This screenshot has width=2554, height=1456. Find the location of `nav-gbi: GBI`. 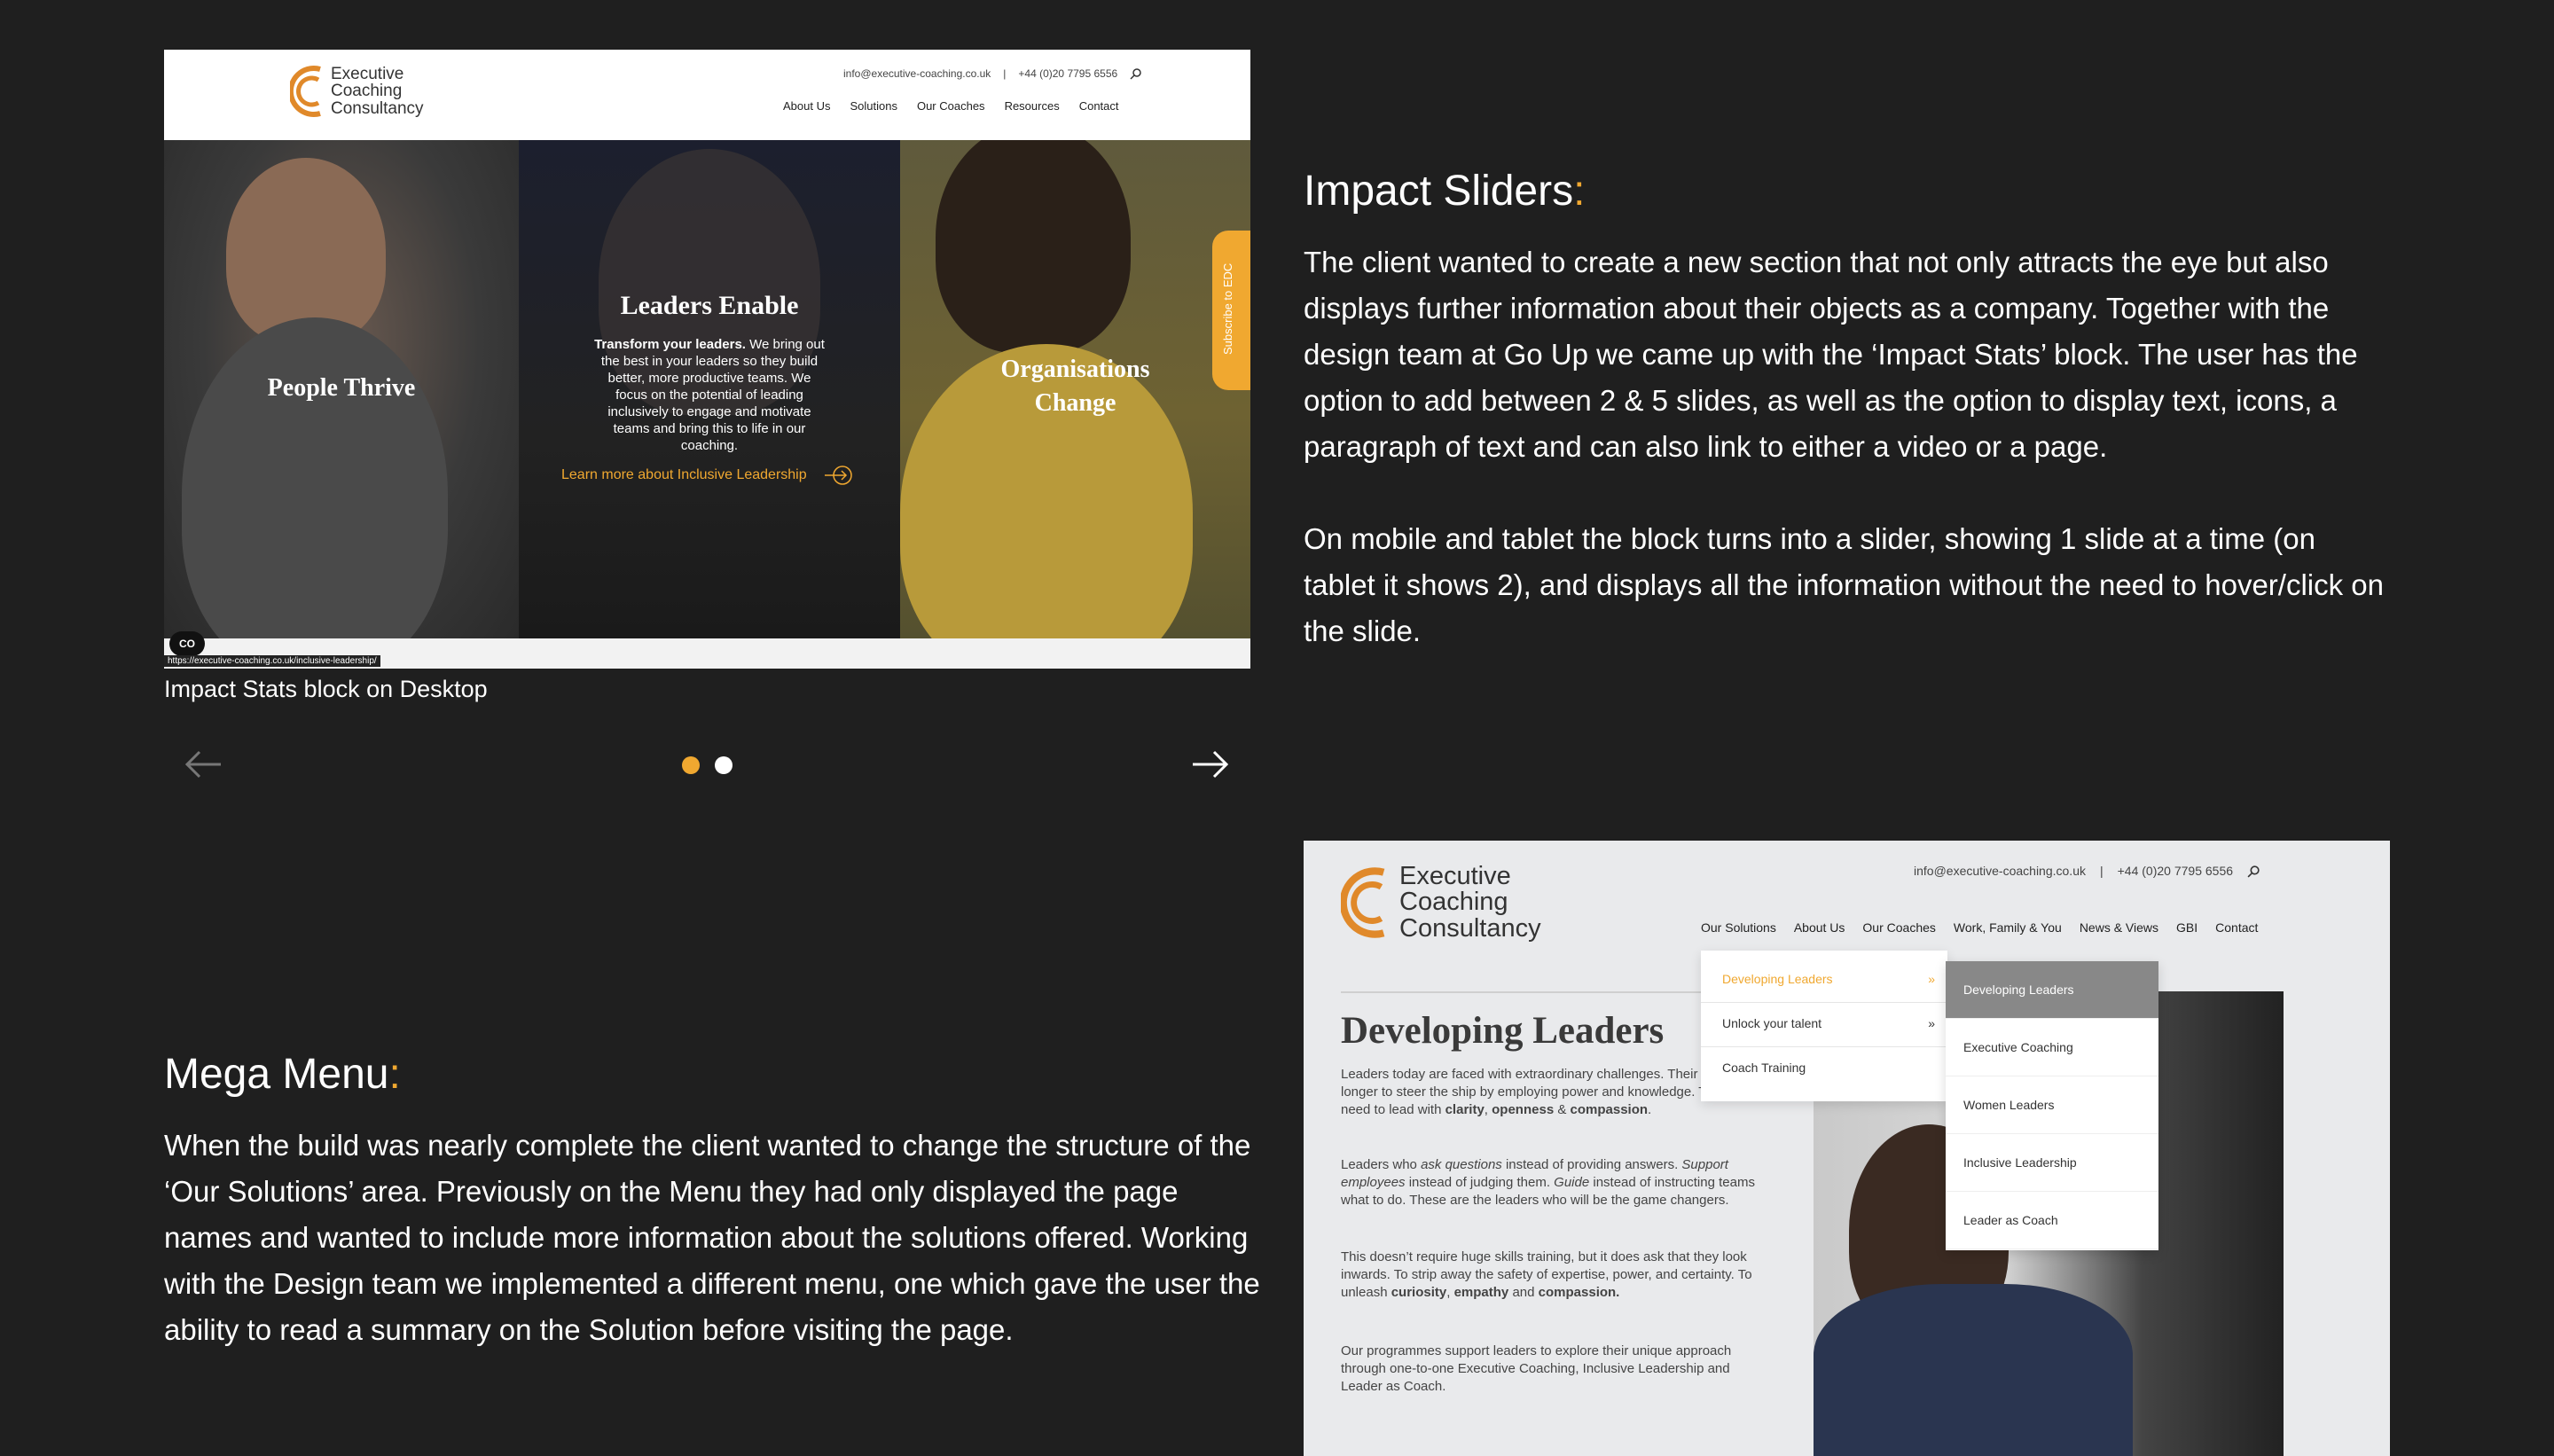

nav-gbi: GBI is located at coordinates (2187, 927).